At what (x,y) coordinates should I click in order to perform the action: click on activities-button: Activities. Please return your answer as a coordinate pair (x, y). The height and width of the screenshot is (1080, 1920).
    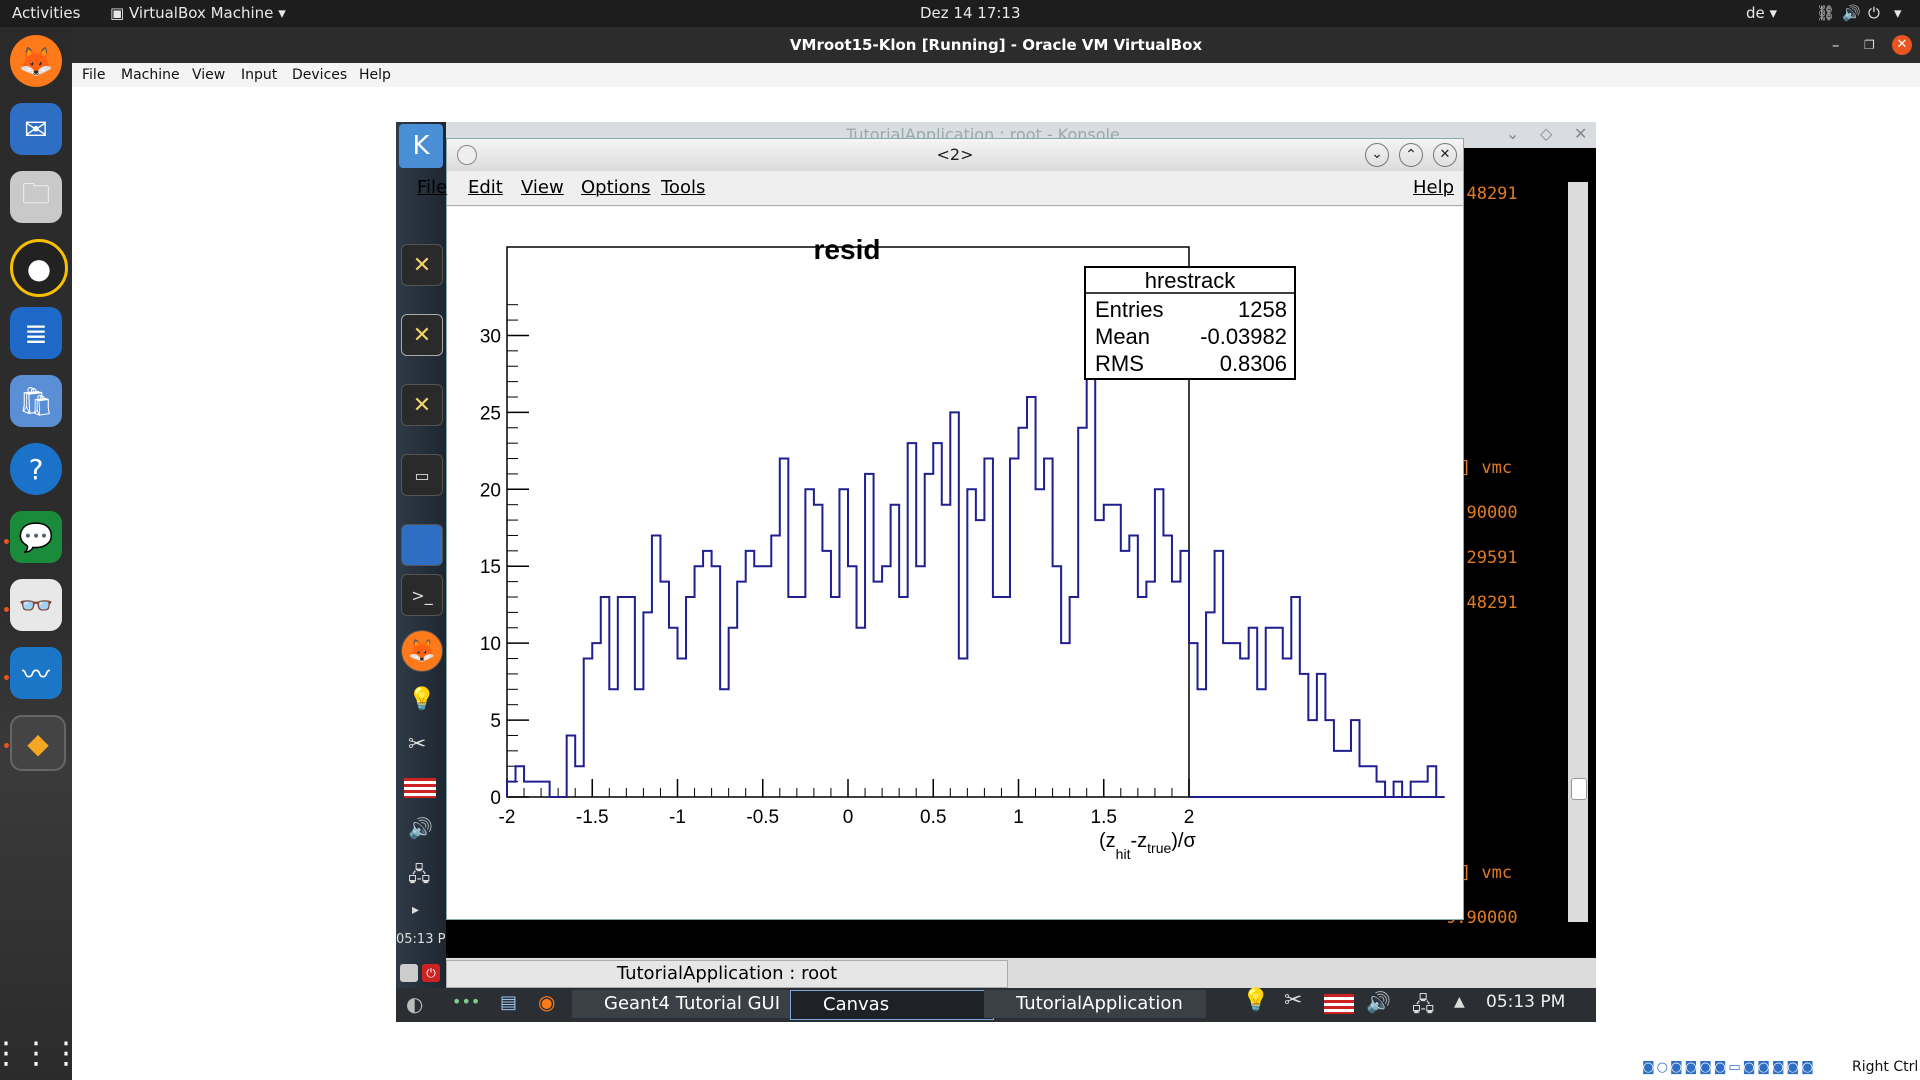
    Looking at the image, I should click on (46, 13).